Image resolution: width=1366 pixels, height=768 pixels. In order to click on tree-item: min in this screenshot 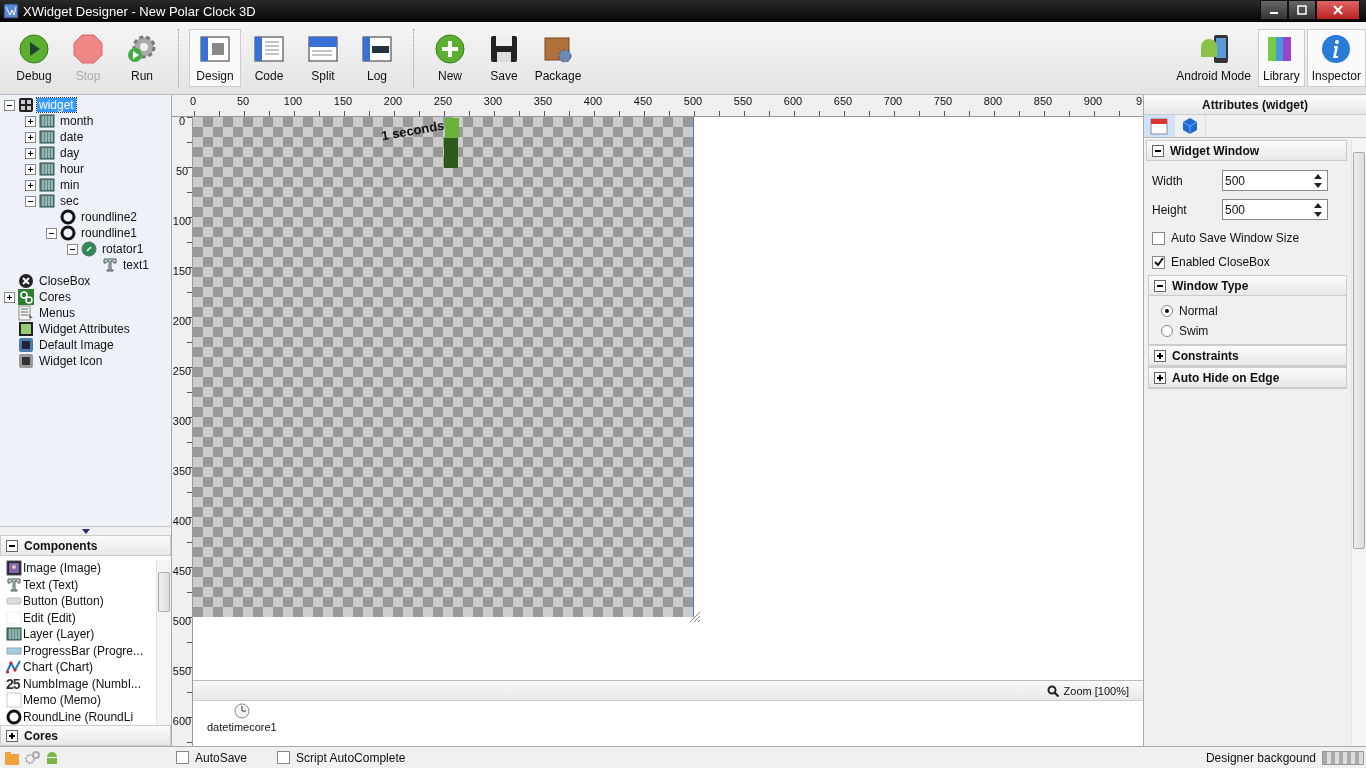, I will do `click(70, 185)`.